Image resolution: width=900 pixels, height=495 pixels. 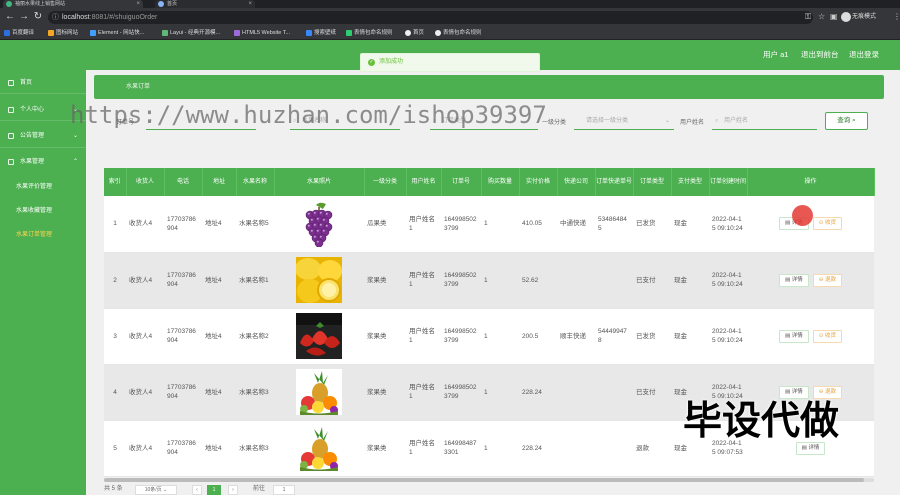 What do you see at coordinates (19, 33) in the screenshot?
I see `bookmark: 百度翻译` at bounding box center [19, 33].